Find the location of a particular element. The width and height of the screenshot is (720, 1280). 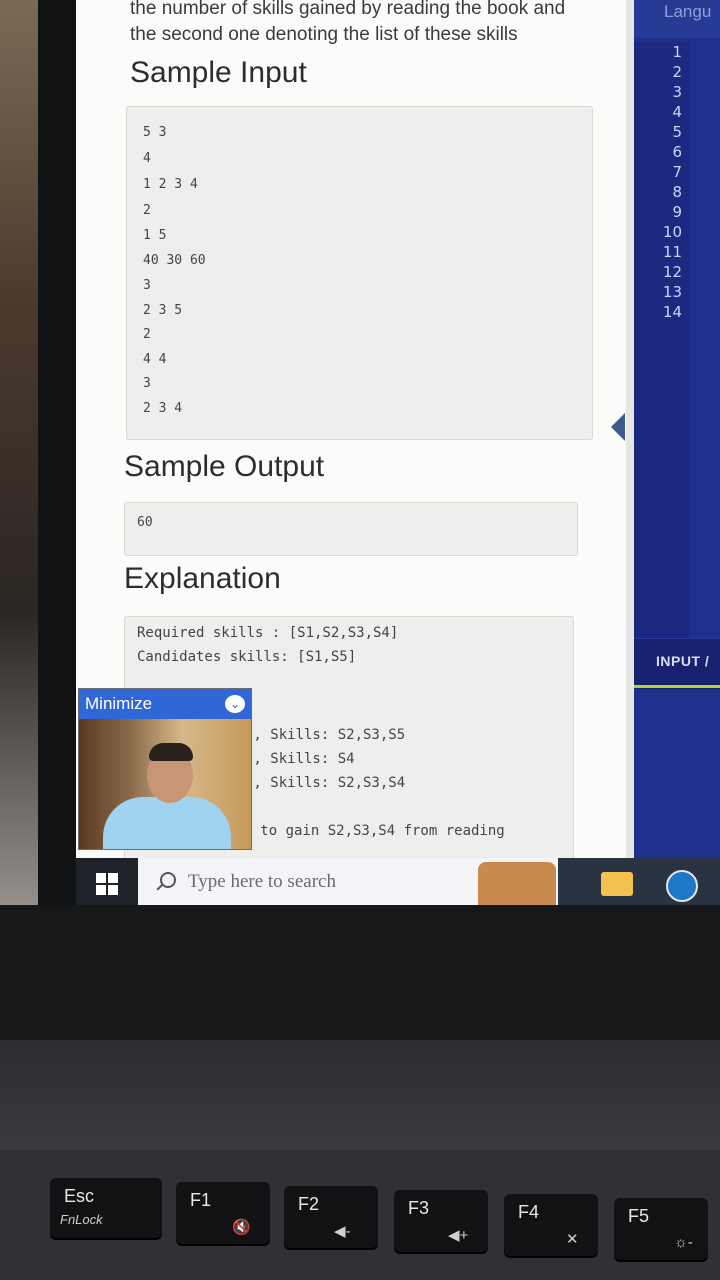

windows-logo-icon is located at coordinates (107, 884).